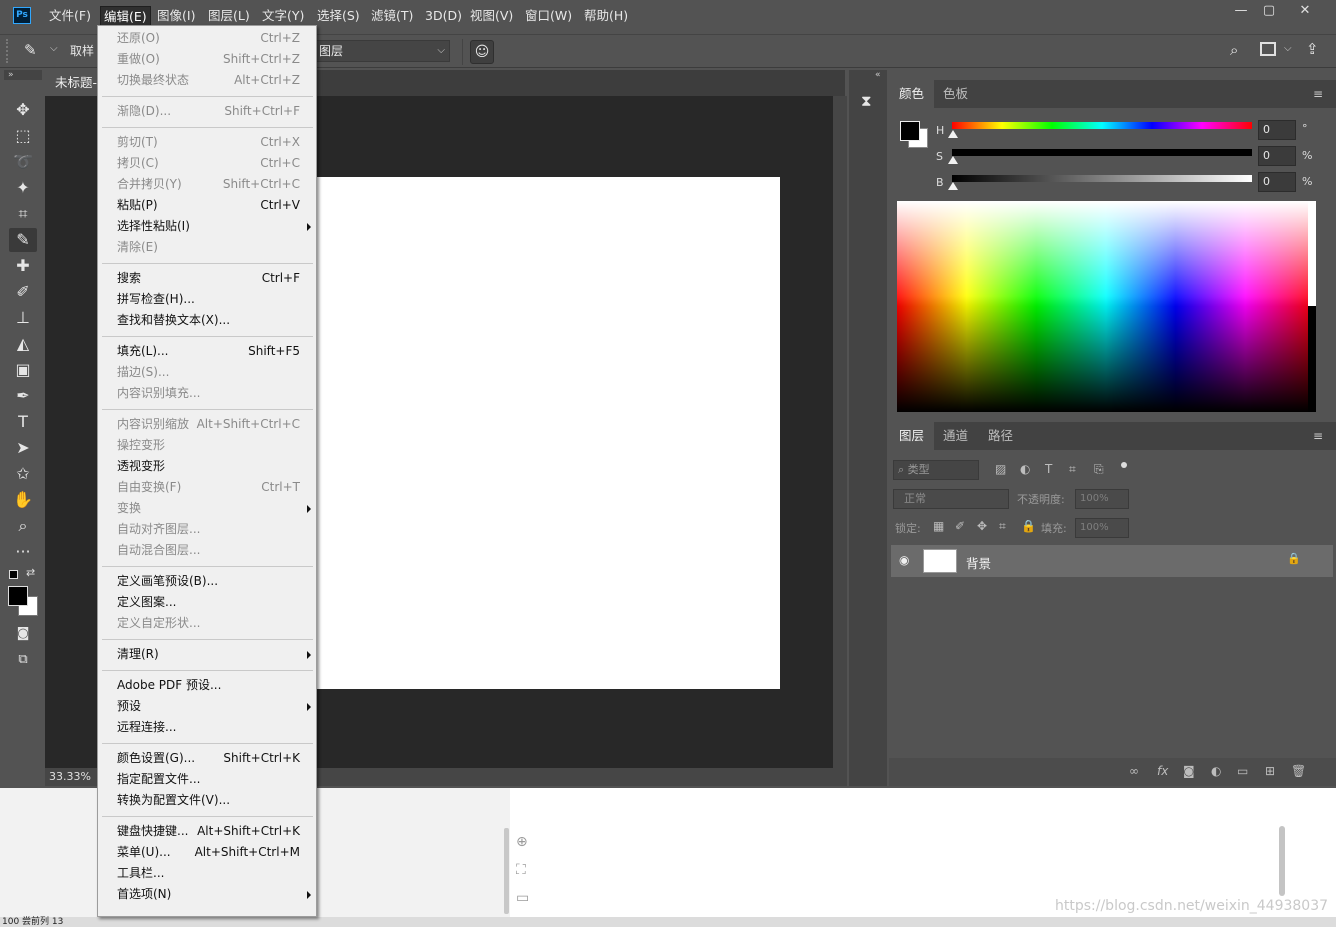  I want to click on lock-transparent-icon: ▦, so click(938, 526).